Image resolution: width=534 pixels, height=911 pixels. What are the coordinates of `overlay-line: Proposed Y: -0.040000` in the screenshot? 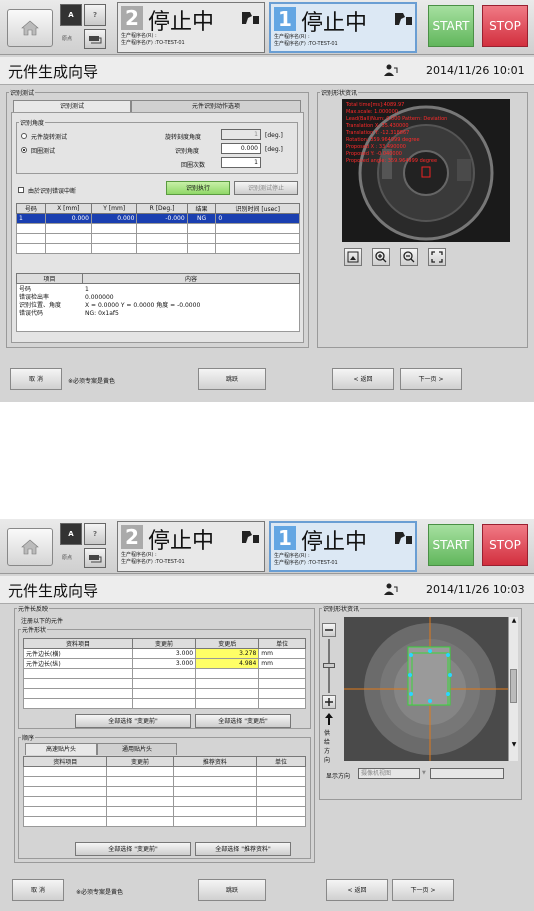 It's located at (374, 154).